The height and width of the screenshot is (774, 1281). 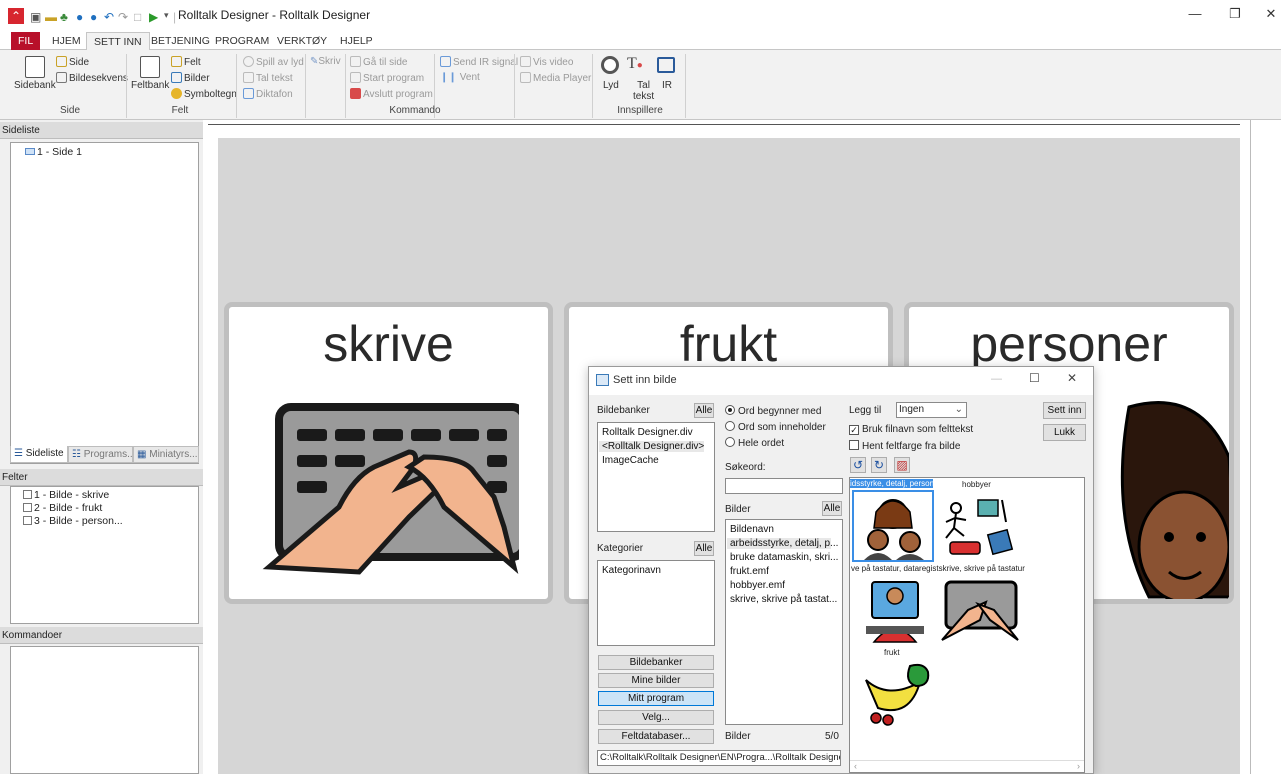 I want to click on tal-tekst-button: Tal tekst, so click(x=268, y=78).